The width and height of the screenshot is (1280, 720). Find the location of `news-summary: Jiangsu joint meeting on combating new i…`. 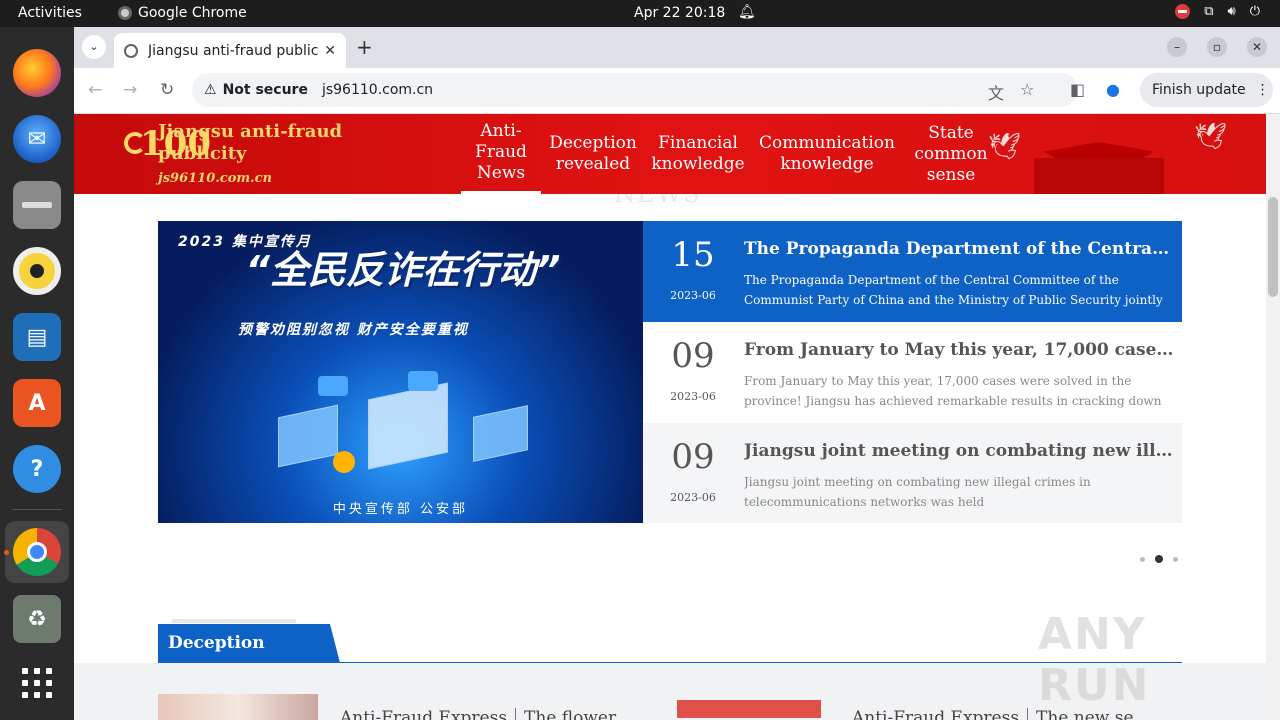

news-summary: Jiangsu joint meeting on combating new i… is located at coordinates (917, 492).